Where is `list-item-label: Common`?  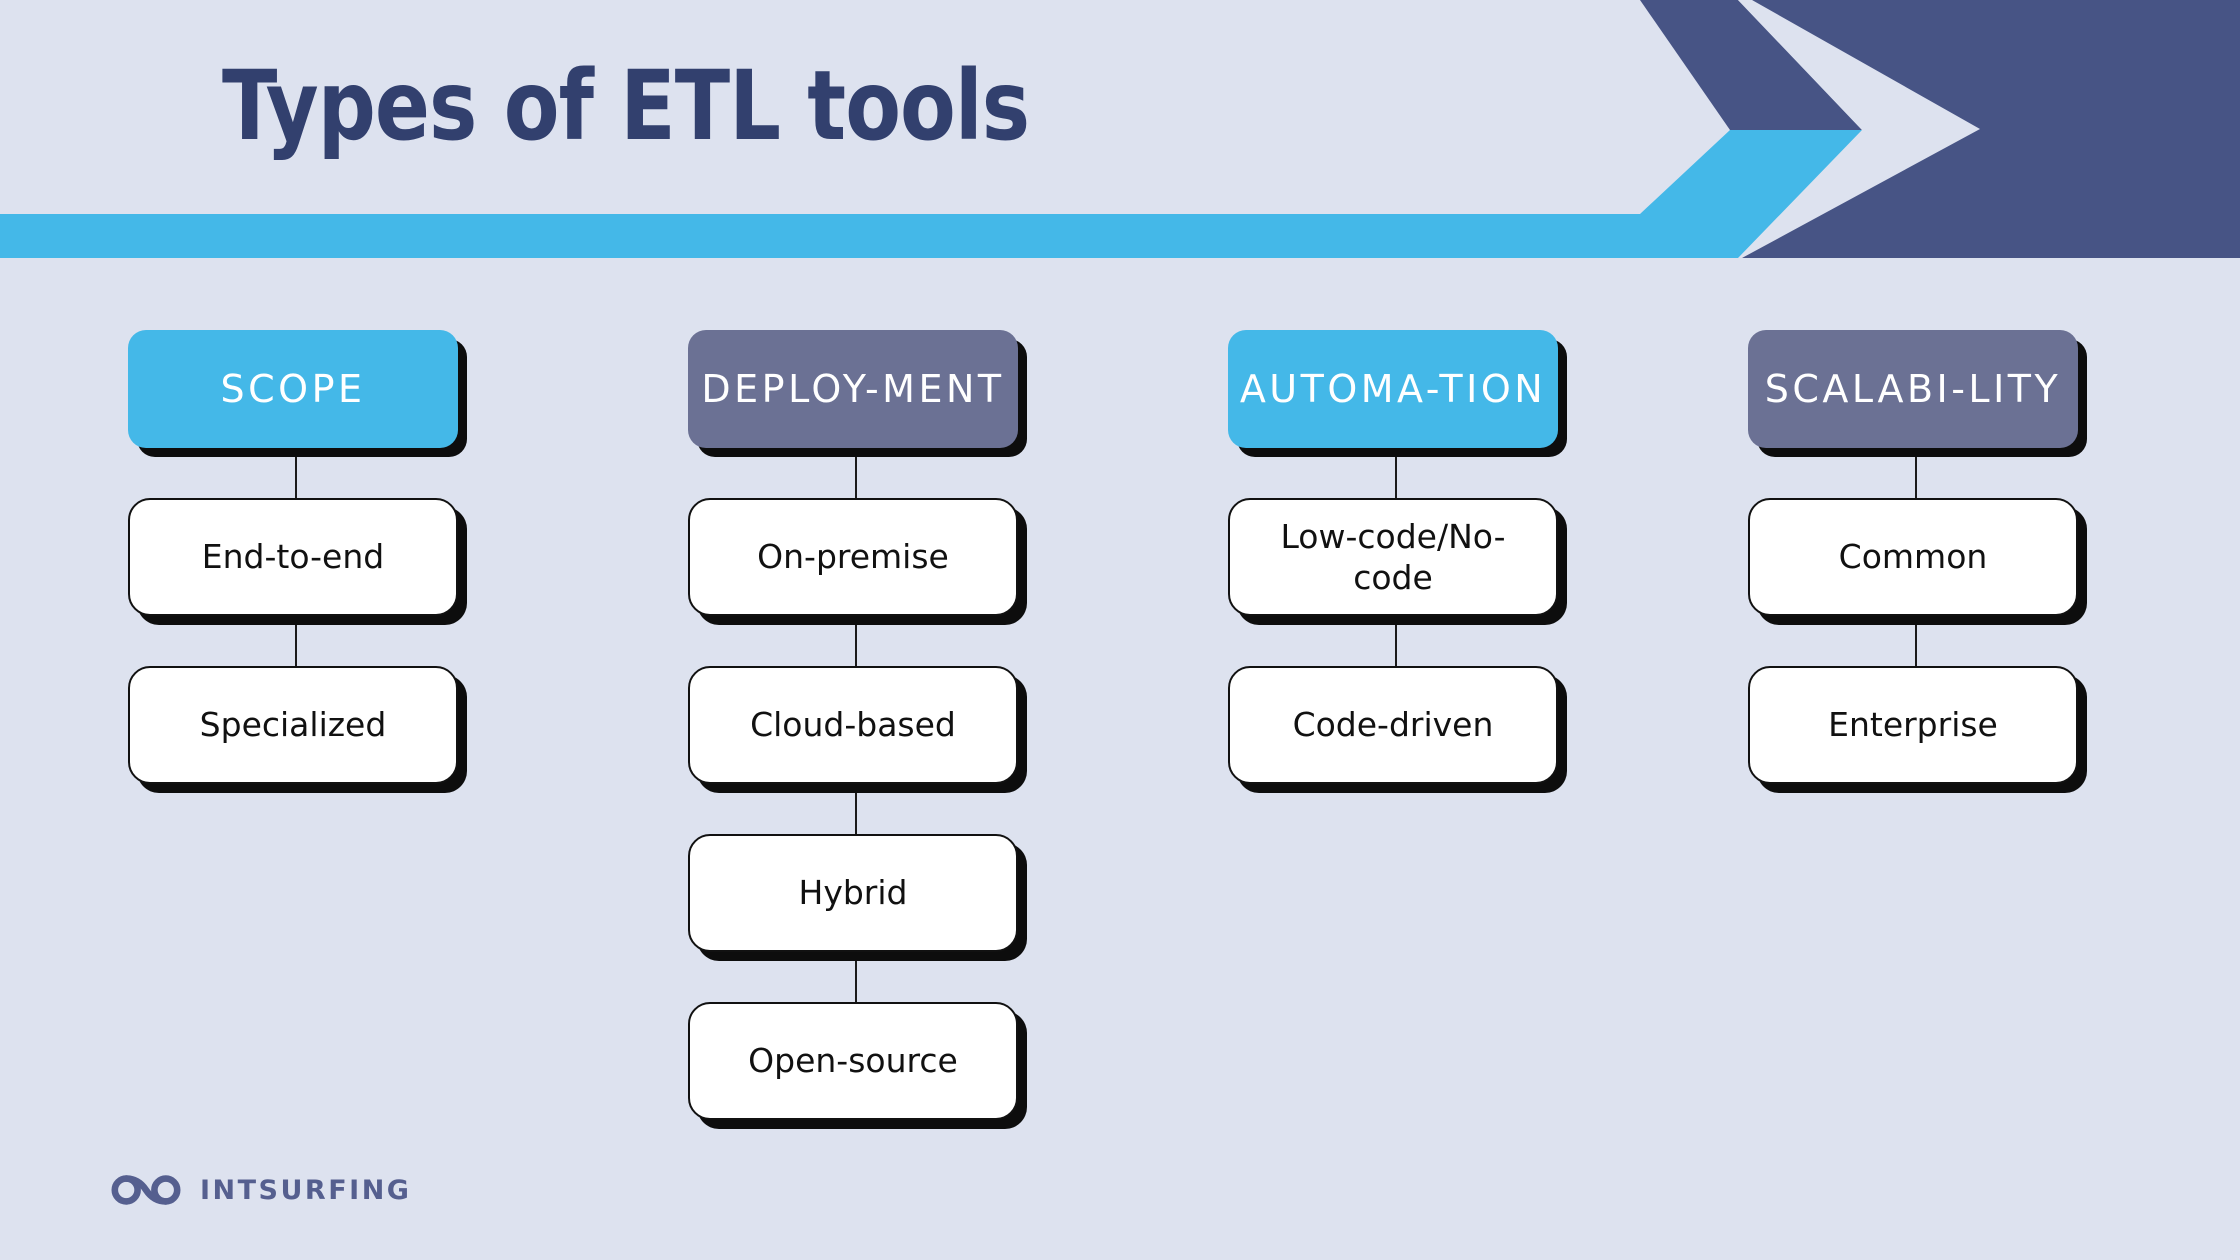
list-item-label: Common is located at coordinates (1913, 557).